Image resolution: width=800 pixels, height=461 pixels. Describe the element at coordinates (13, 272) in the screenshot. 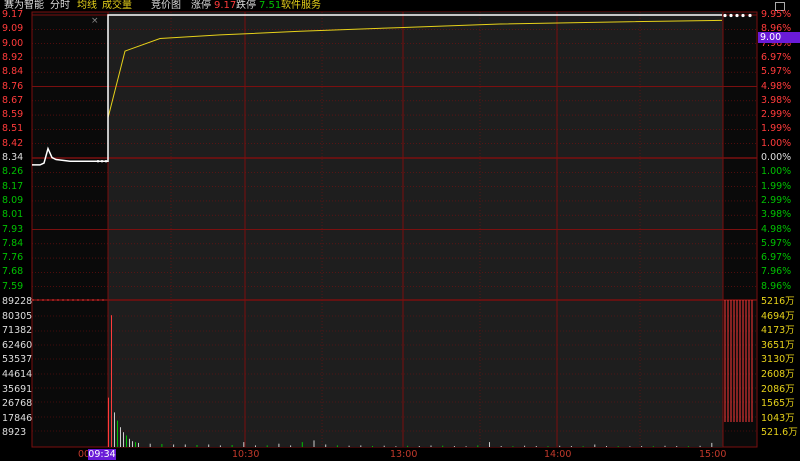

I see `price-tick-label: 7.68` at that location.